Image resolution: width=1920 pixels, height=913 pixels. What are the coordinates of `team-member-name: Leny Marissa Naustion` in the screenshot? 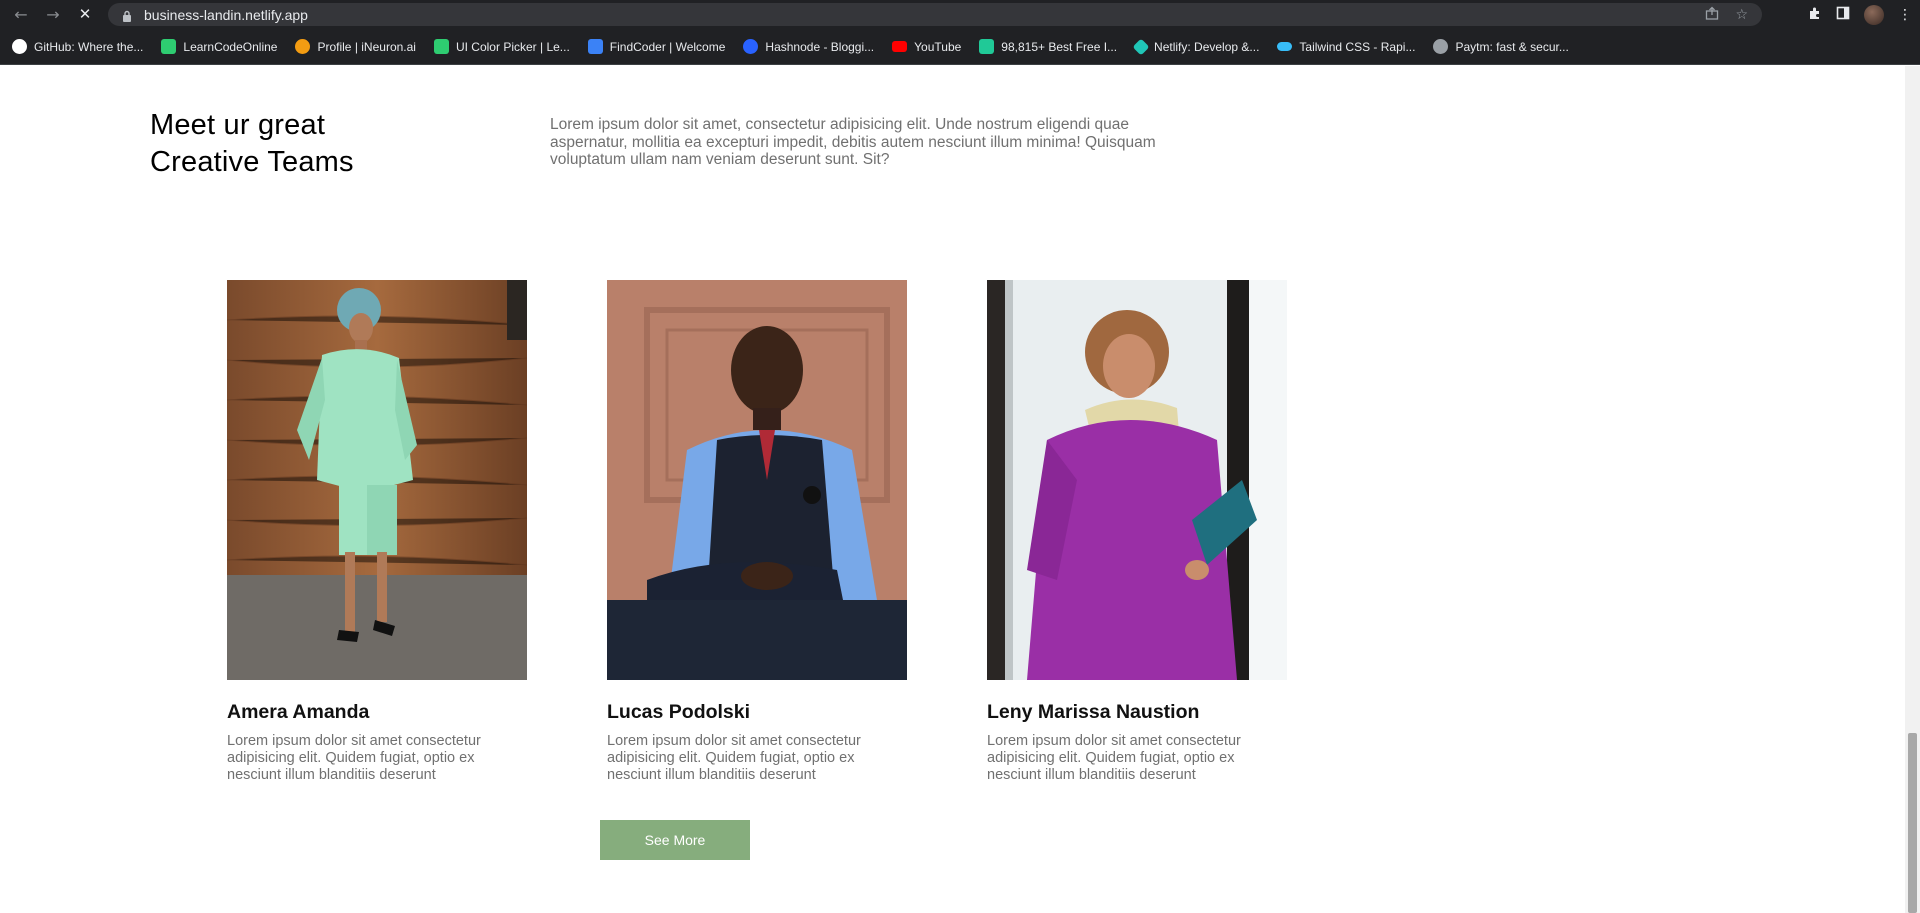 It's located at (1093, 712).